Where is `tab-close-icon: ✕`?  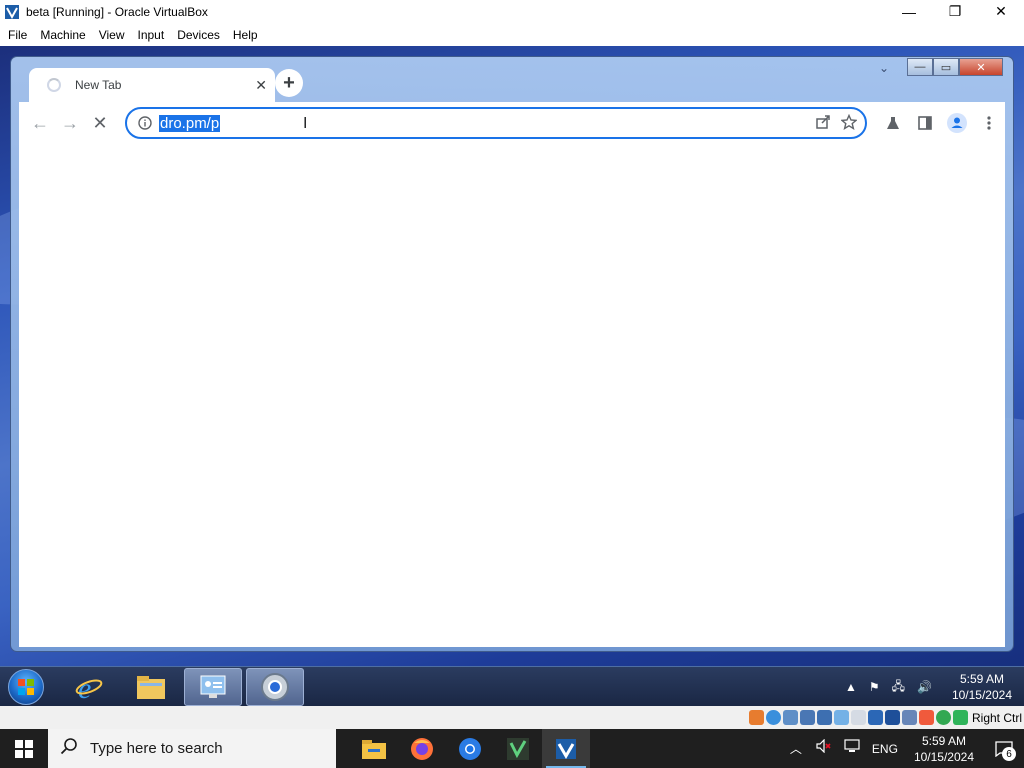 tab-close-icon: ✕ is located at coordinates (261, 85).